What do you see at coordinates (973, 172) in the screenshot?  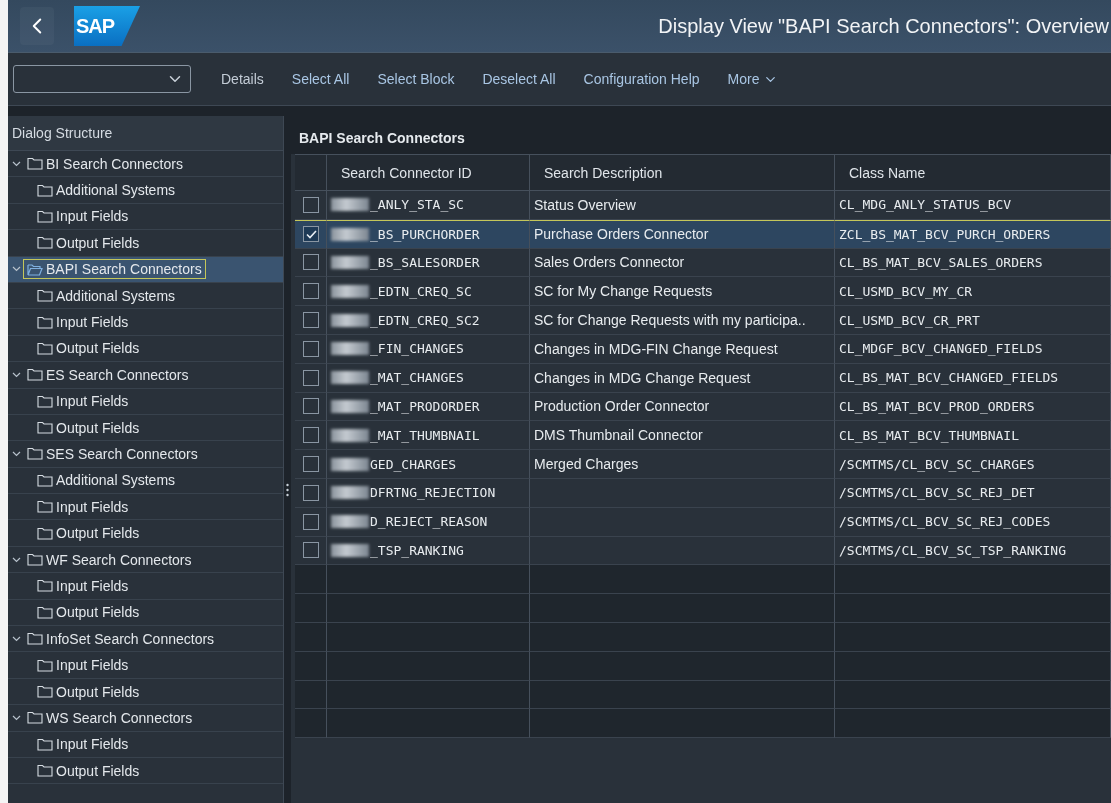 I see `column-header: Class Name` at bounding box center [973, 172].